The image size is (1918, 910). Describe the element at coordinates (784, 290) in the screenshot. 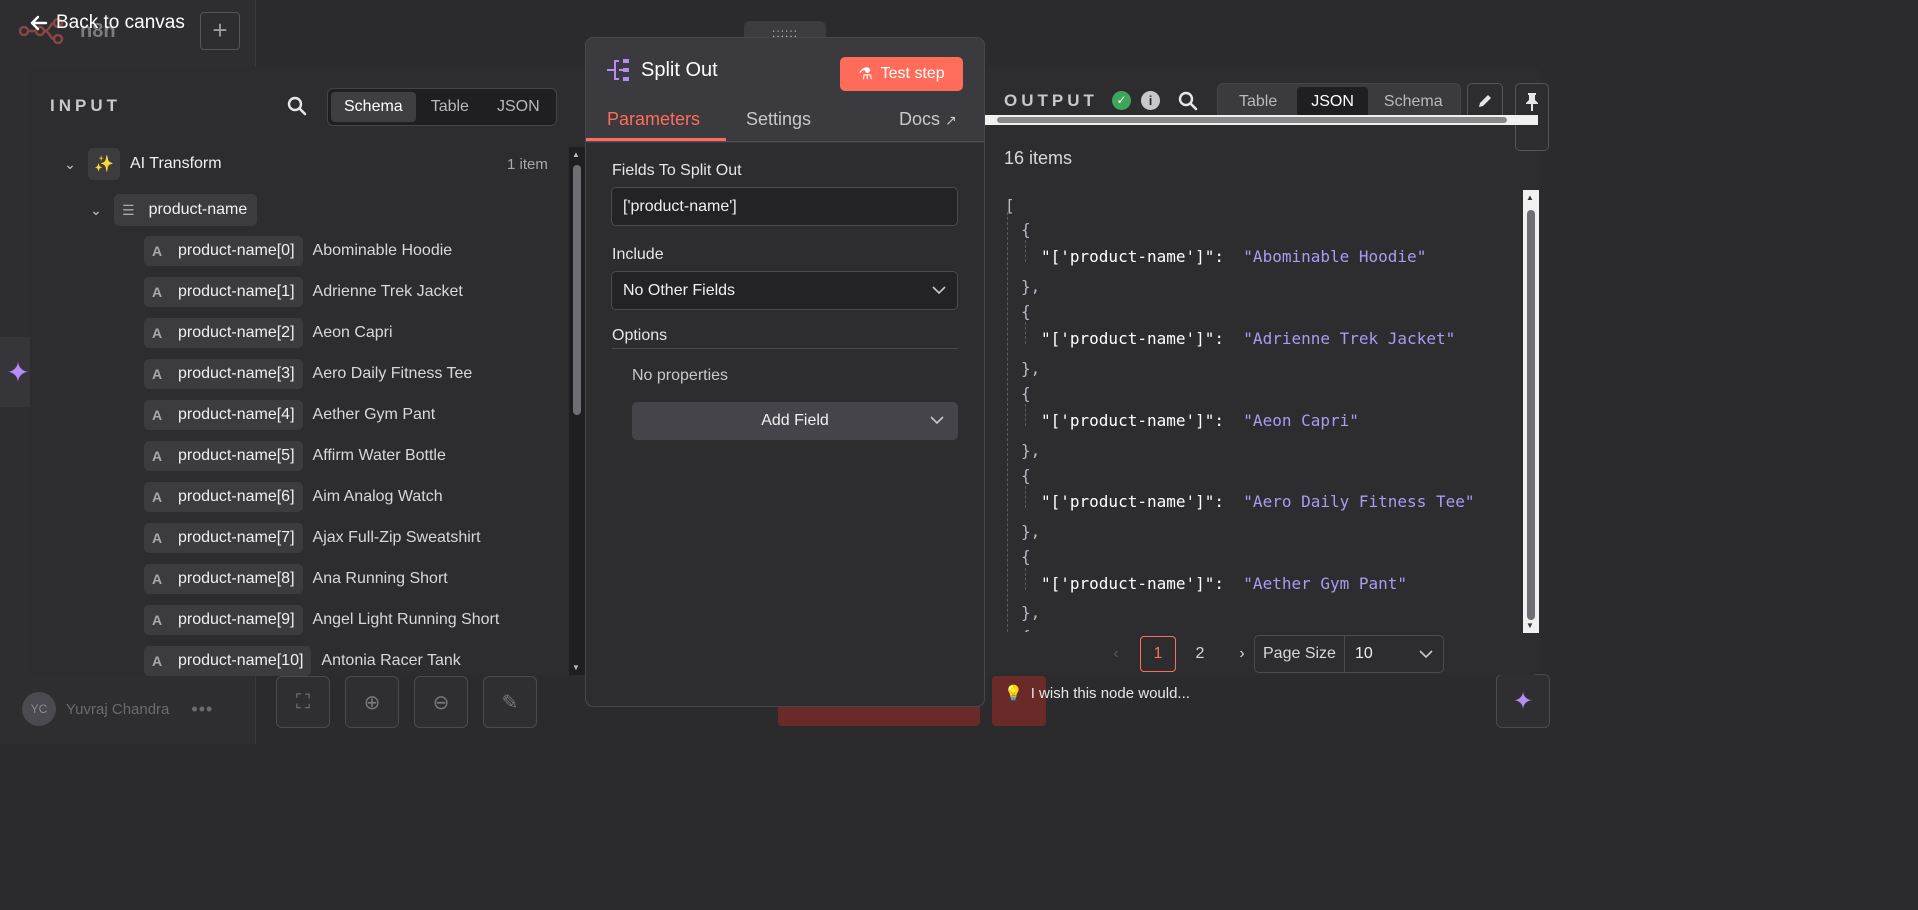

I see `include-select: No Other Fields` at that location.